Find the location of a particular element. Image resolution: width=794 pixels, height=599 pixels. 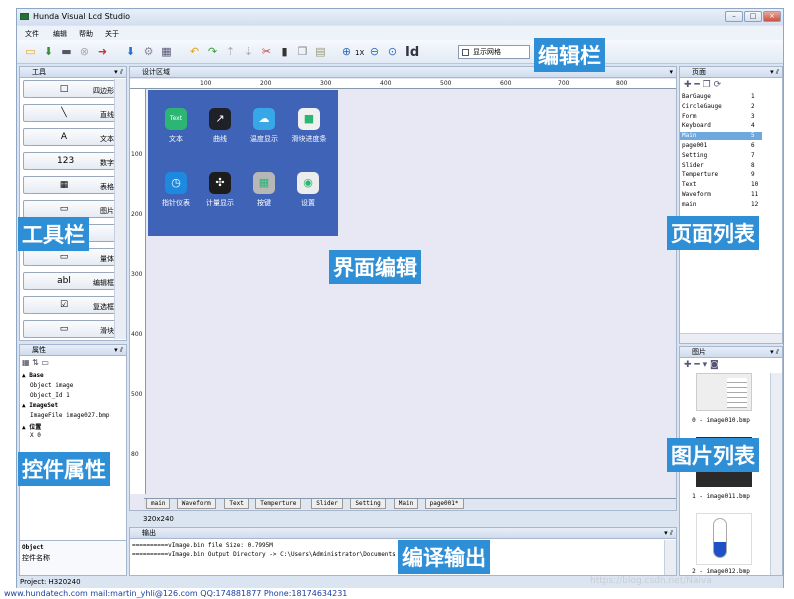

download-icon: ⬇ is located at coordinates (130, 51).